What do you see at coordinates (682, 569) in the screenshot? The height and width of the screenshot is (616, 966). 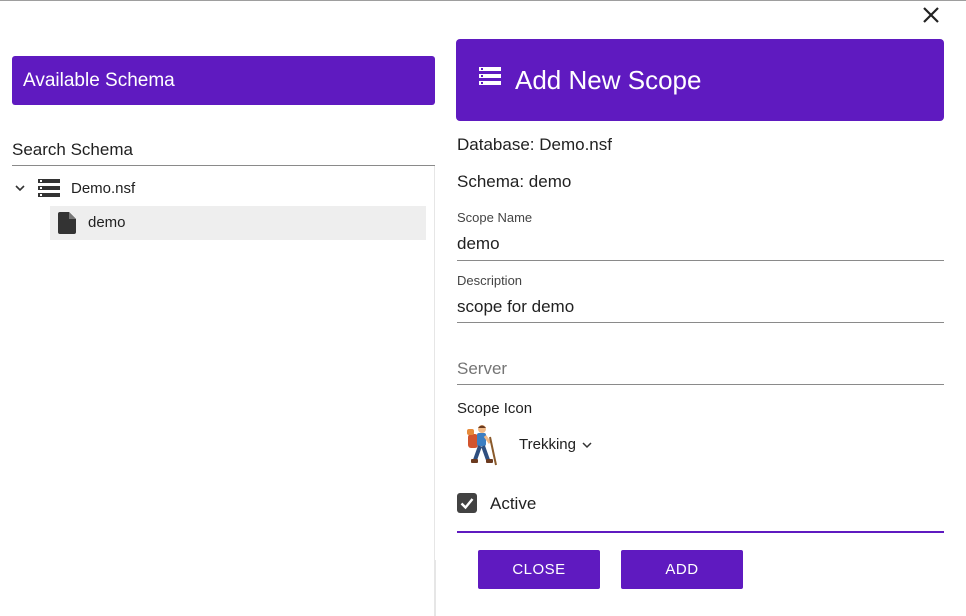 I see `add-button: ADD` at bounding box center [682, 569].